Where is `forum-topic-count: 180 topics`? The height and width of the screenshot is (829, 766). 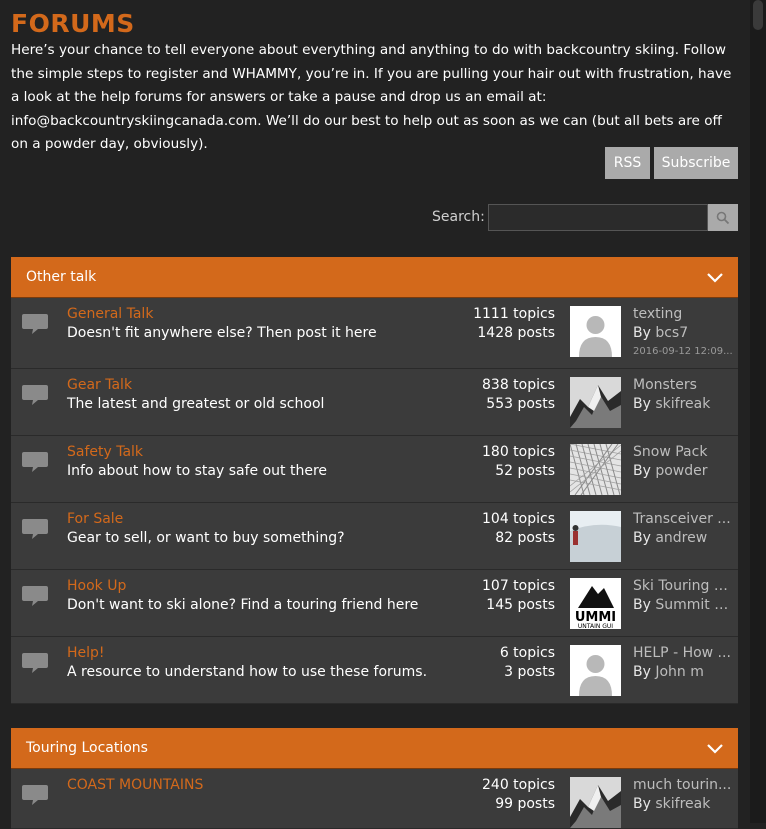
forum-topic-count: 180 topics is located at coordinates (518, 452).